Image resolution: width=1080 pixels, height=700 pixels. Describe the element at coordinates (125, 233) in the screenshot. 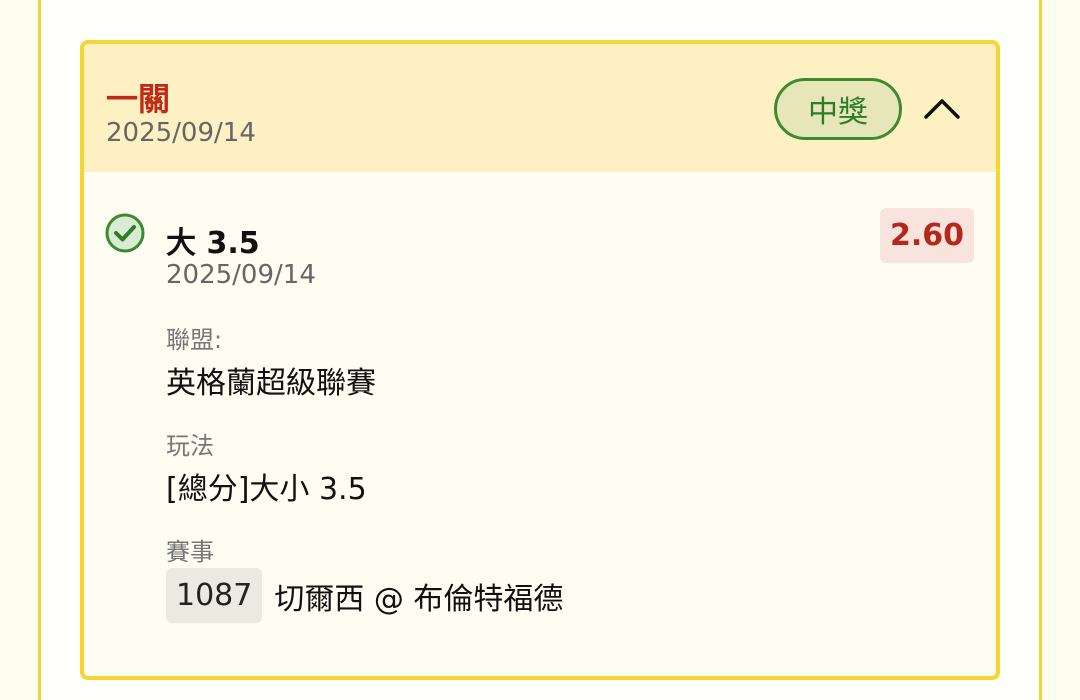

I see `check-circle-icon` at that location.